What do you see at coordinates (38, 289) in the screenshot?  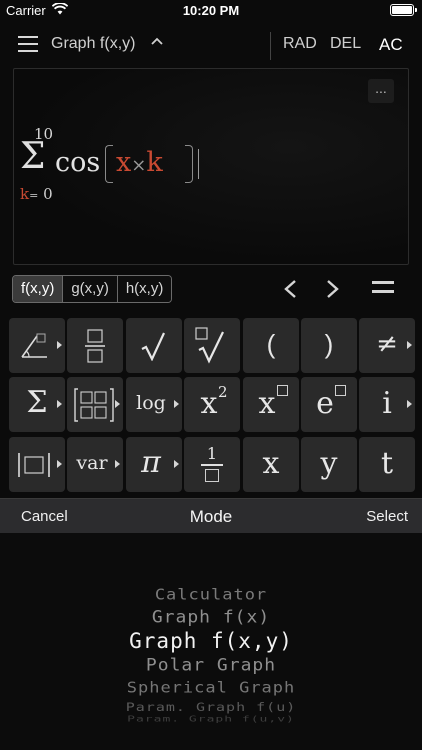 I see `tab-f: f(x,y)` at bounding box center [38, 289].